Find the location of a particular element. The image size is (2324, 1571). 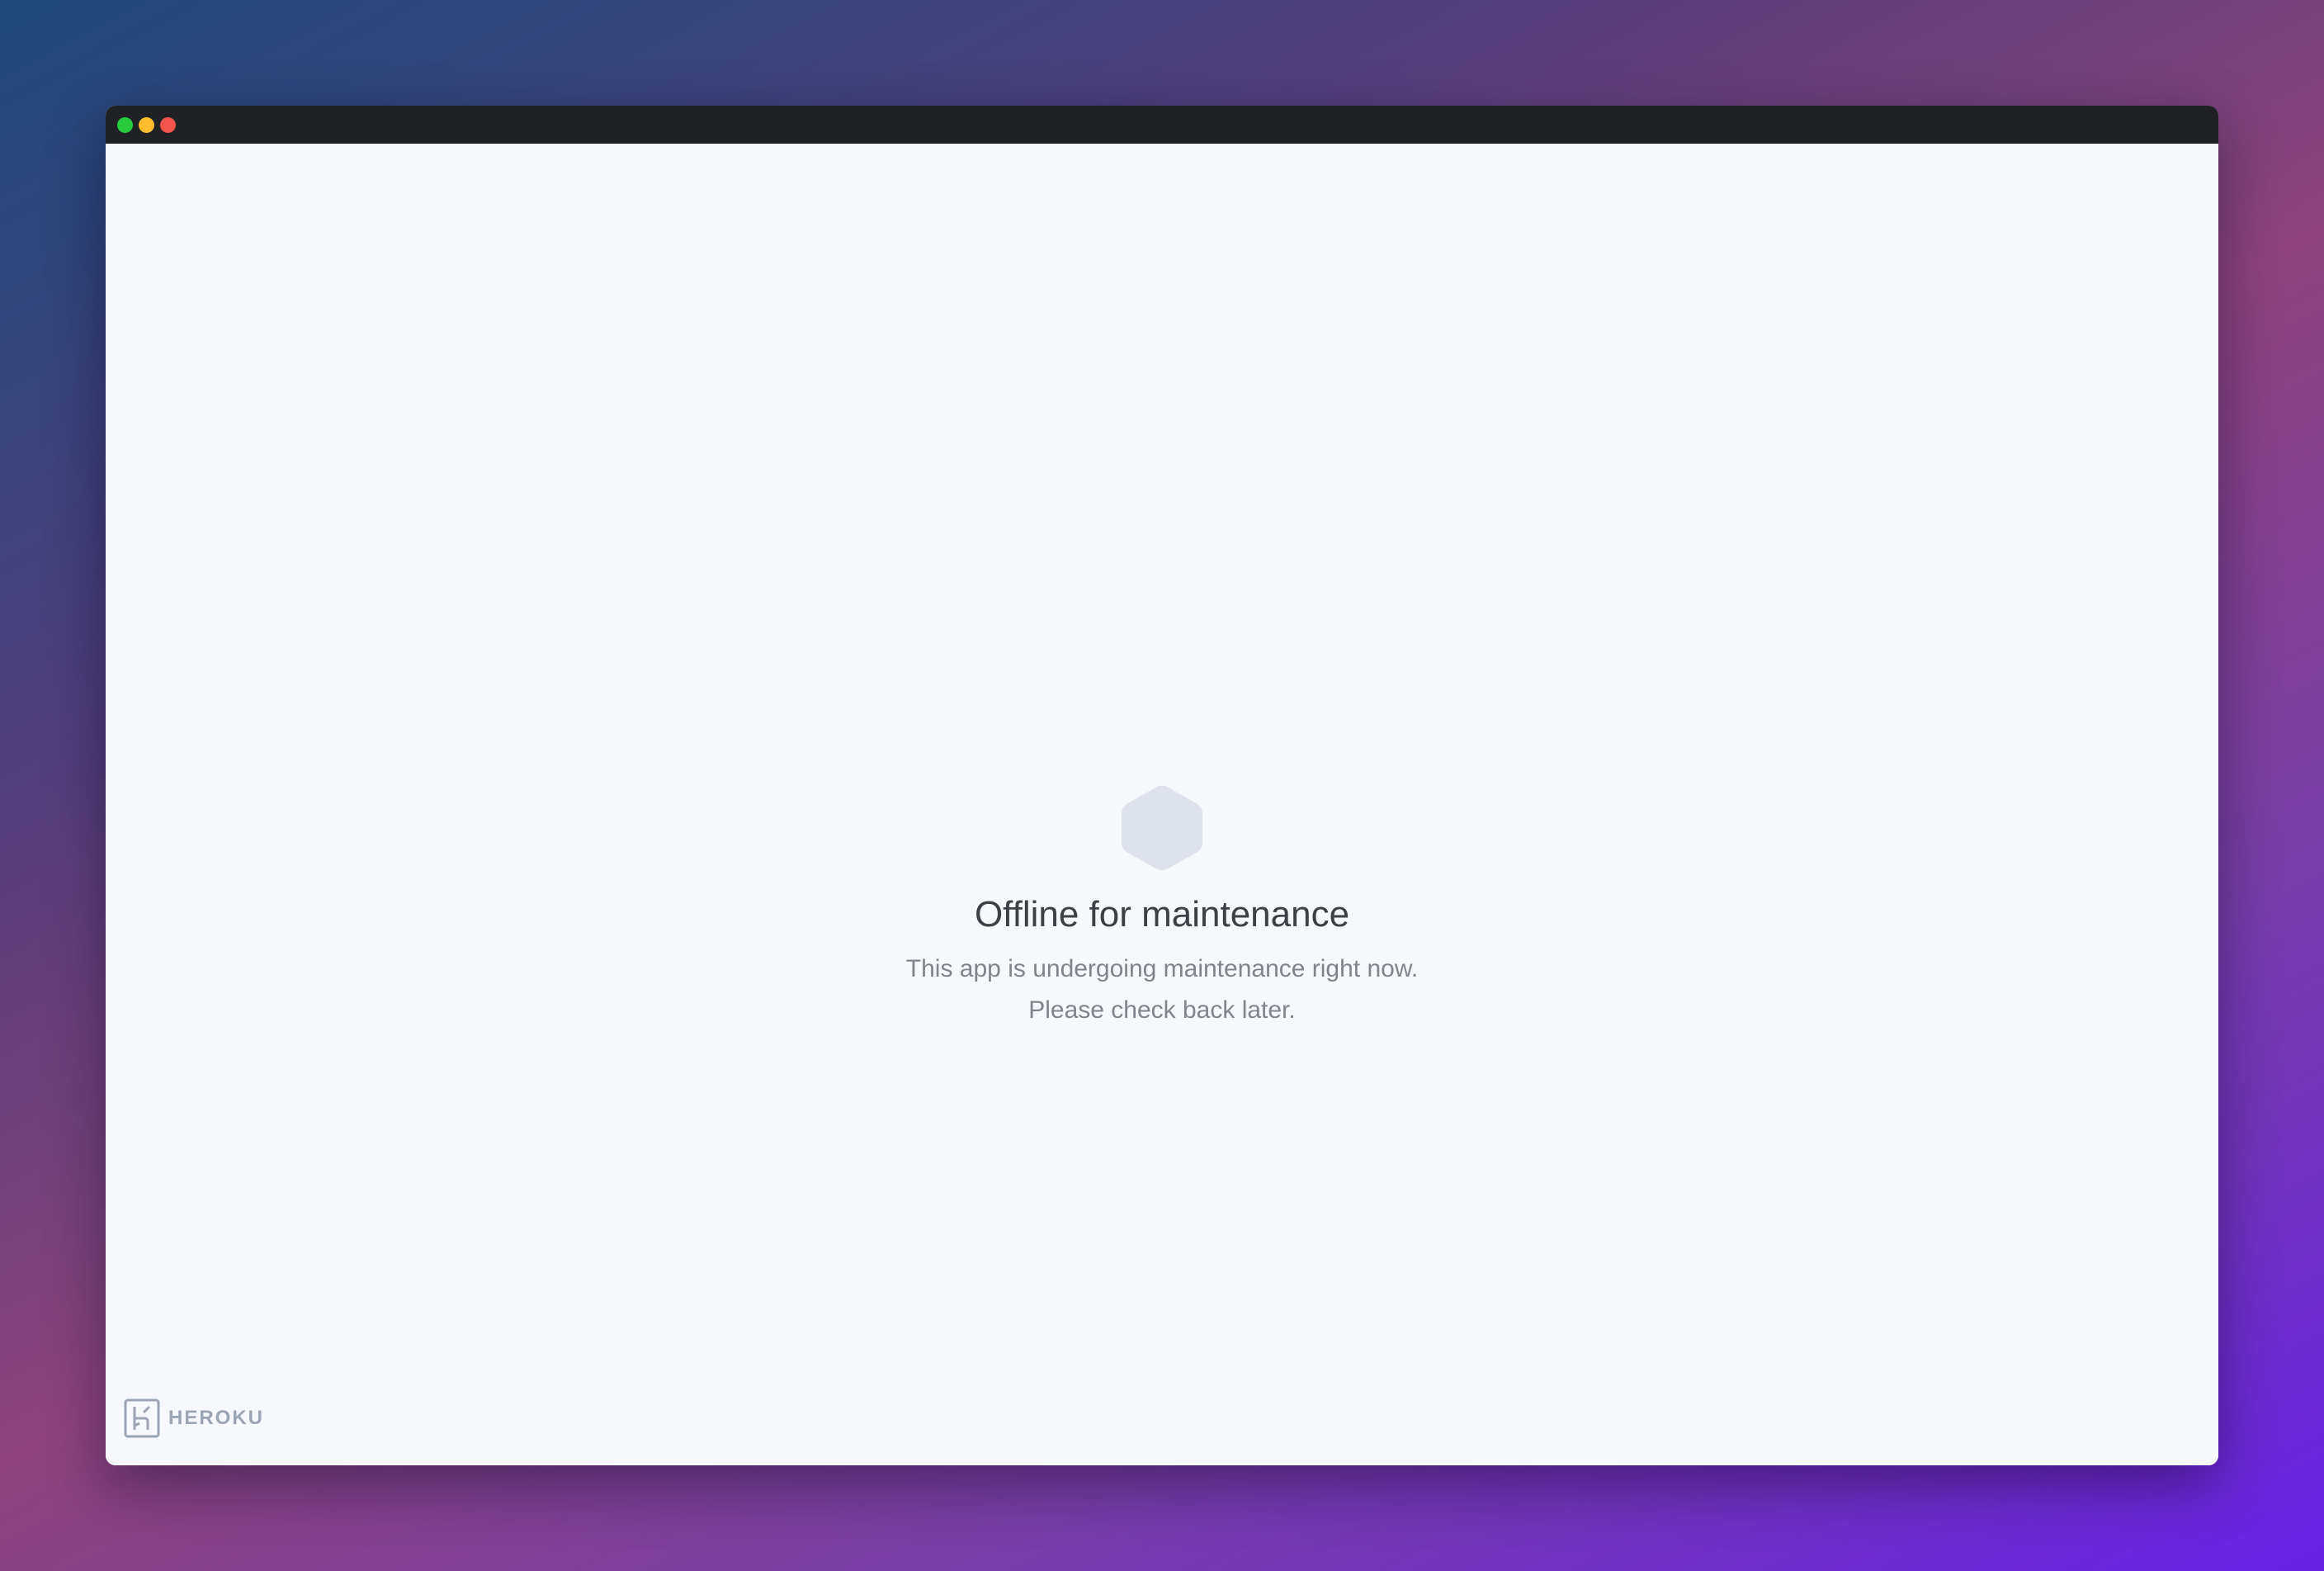

window-red-button is located at coordinates (168, 125).